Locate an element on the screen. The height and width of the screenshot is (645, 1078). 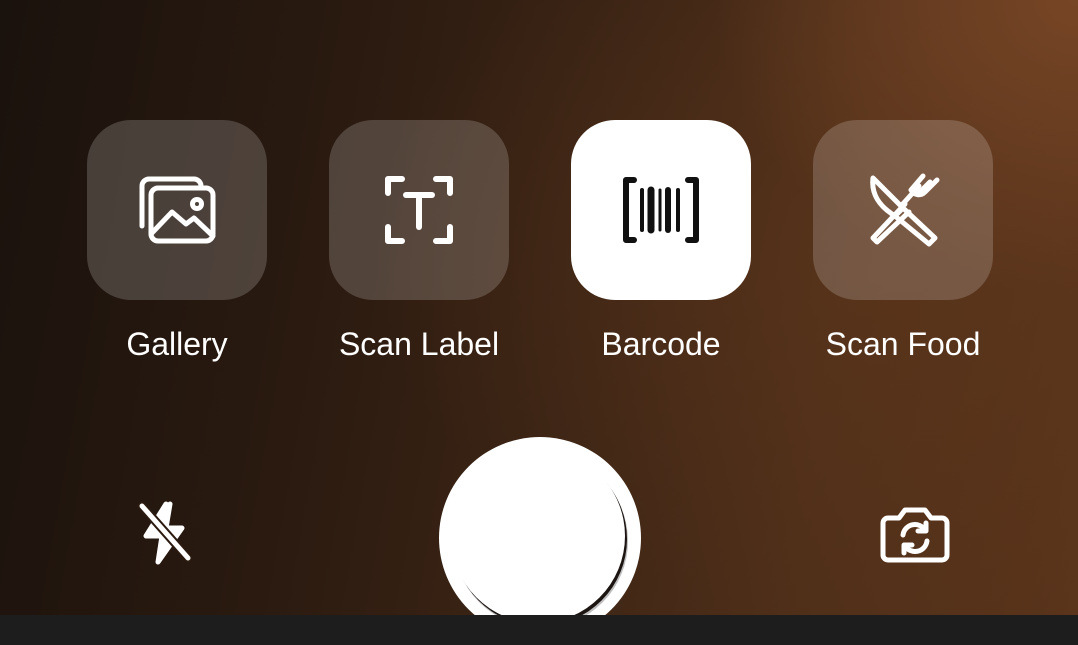
camera-switch-icon is located at coordinates (915, 537).